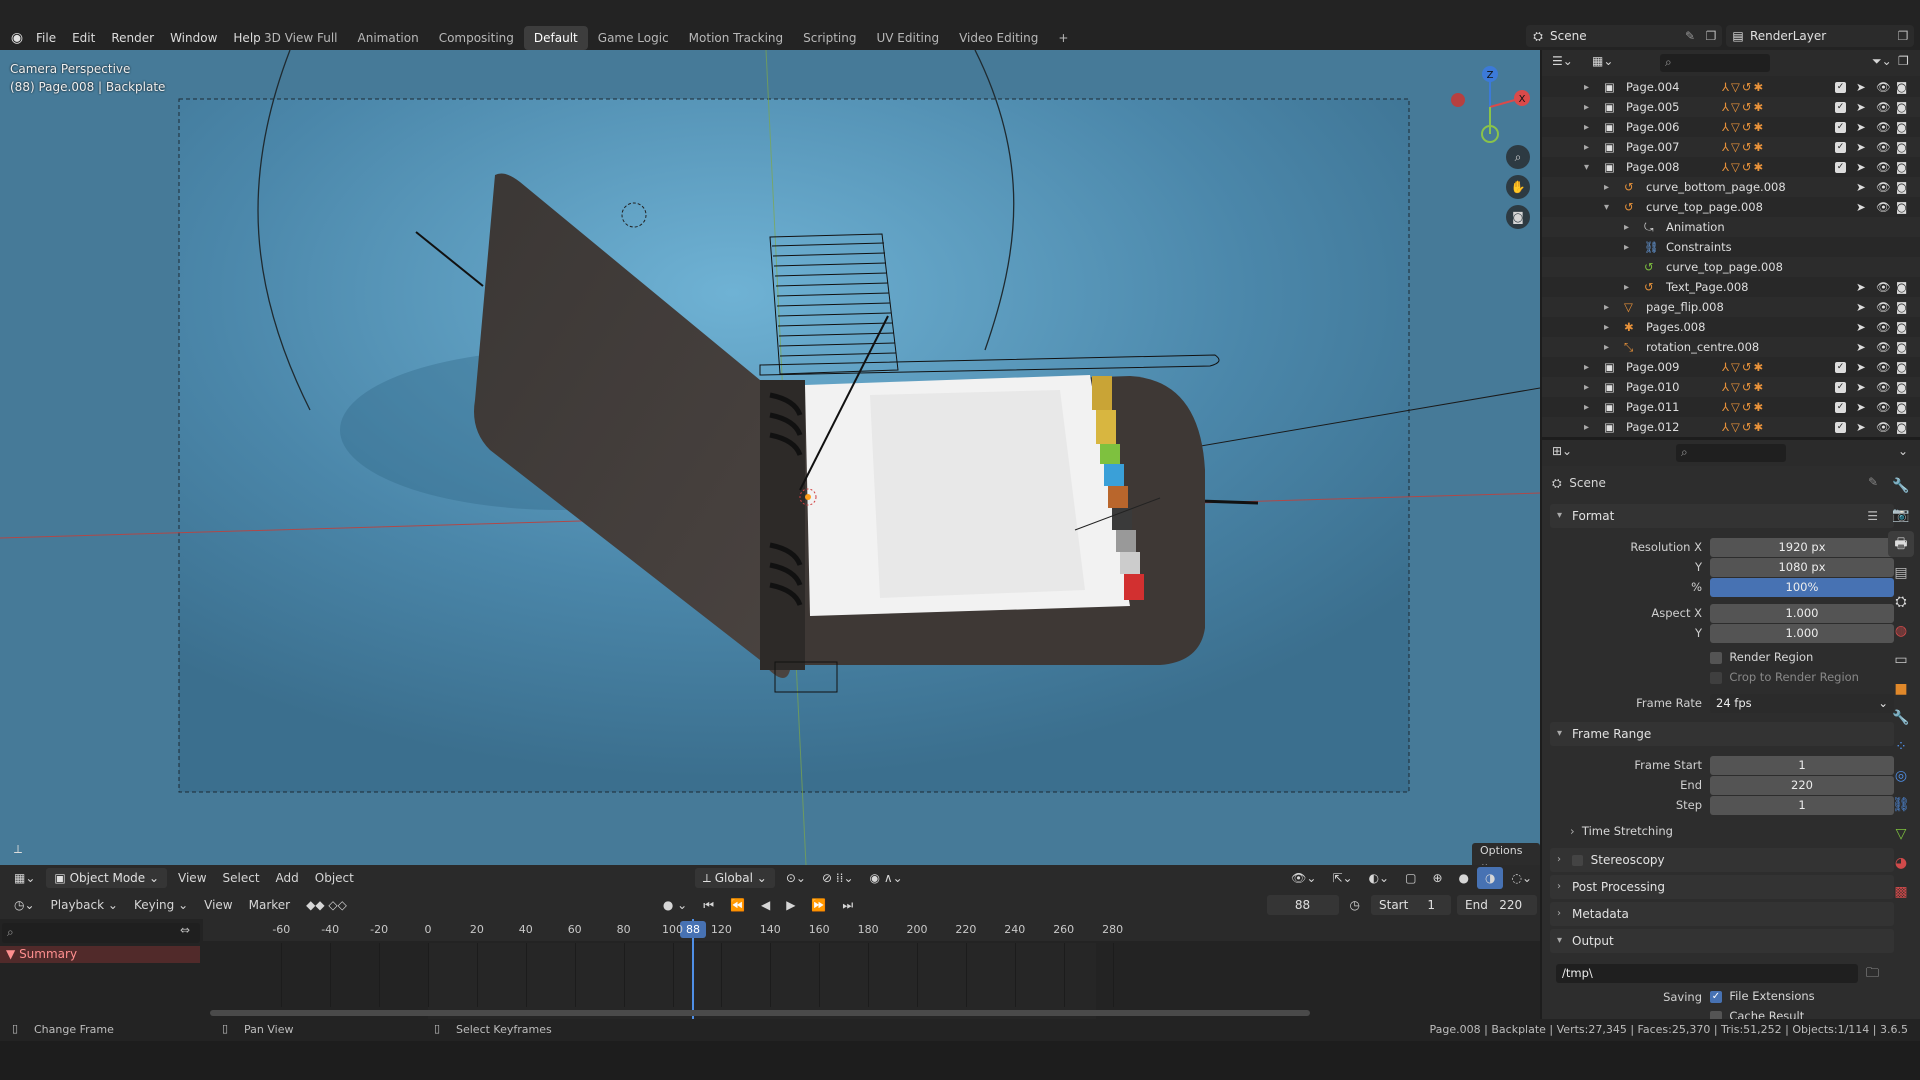 This screenshot has height=1080, width=1920. Describe the element at coordinates (1873, 482) in the screenshot. I see `context-pin-icon: ✎` at that location.